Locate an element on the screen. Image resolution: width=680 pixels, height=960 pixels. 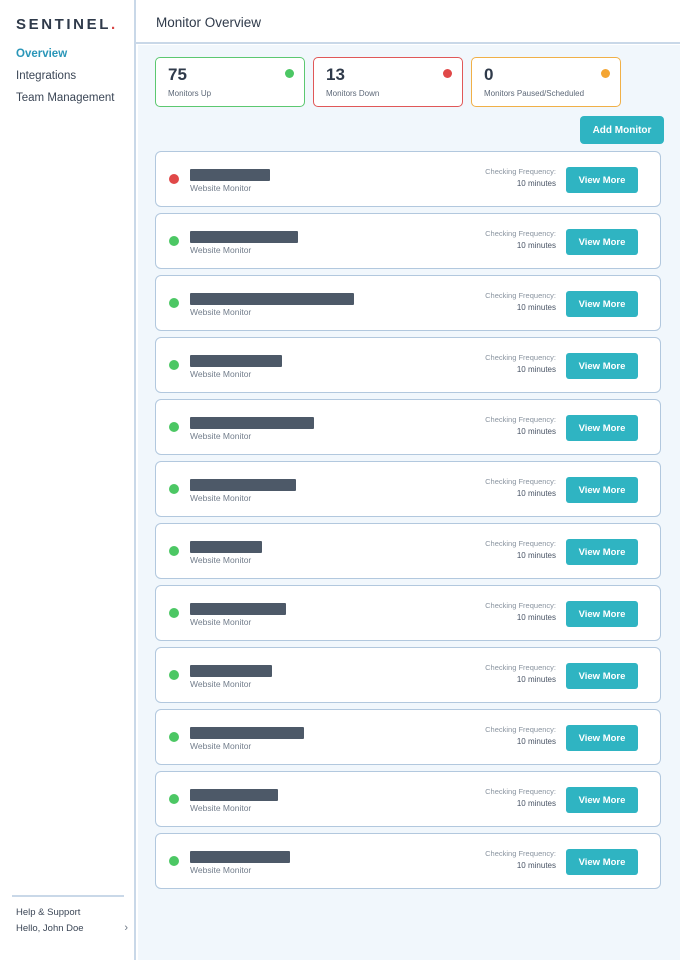
add-monitor-button: Add Monitor is located at coordinates (622, 130).